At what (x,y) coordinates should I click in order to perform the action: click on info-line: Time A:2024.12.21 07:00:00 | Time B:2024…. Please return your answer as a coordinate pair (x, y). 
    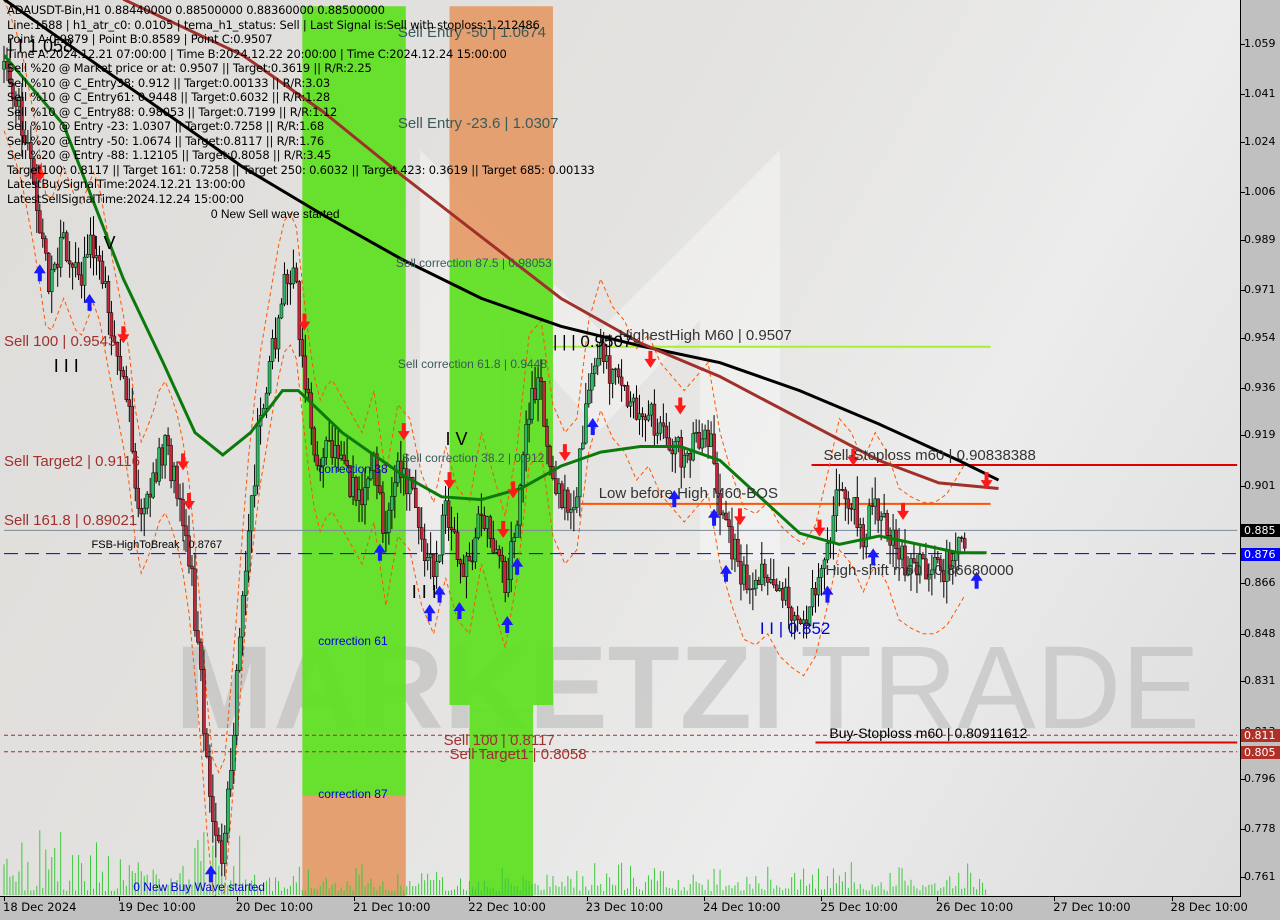
    Looking at the image, I should click on (257, 53).